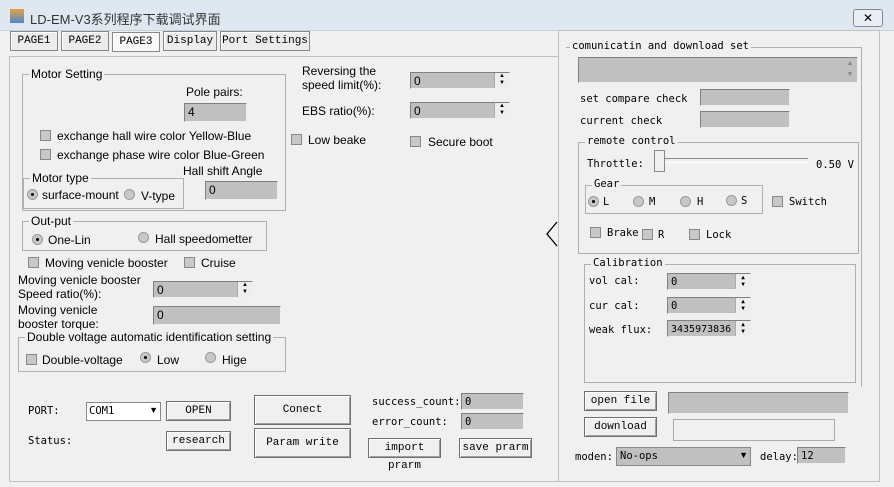  What do you see at coordinates (460, 80) in the screenshot?
I see `reverse-speed-input: 0 ▲ ▼` at bounding box center [460, 80].